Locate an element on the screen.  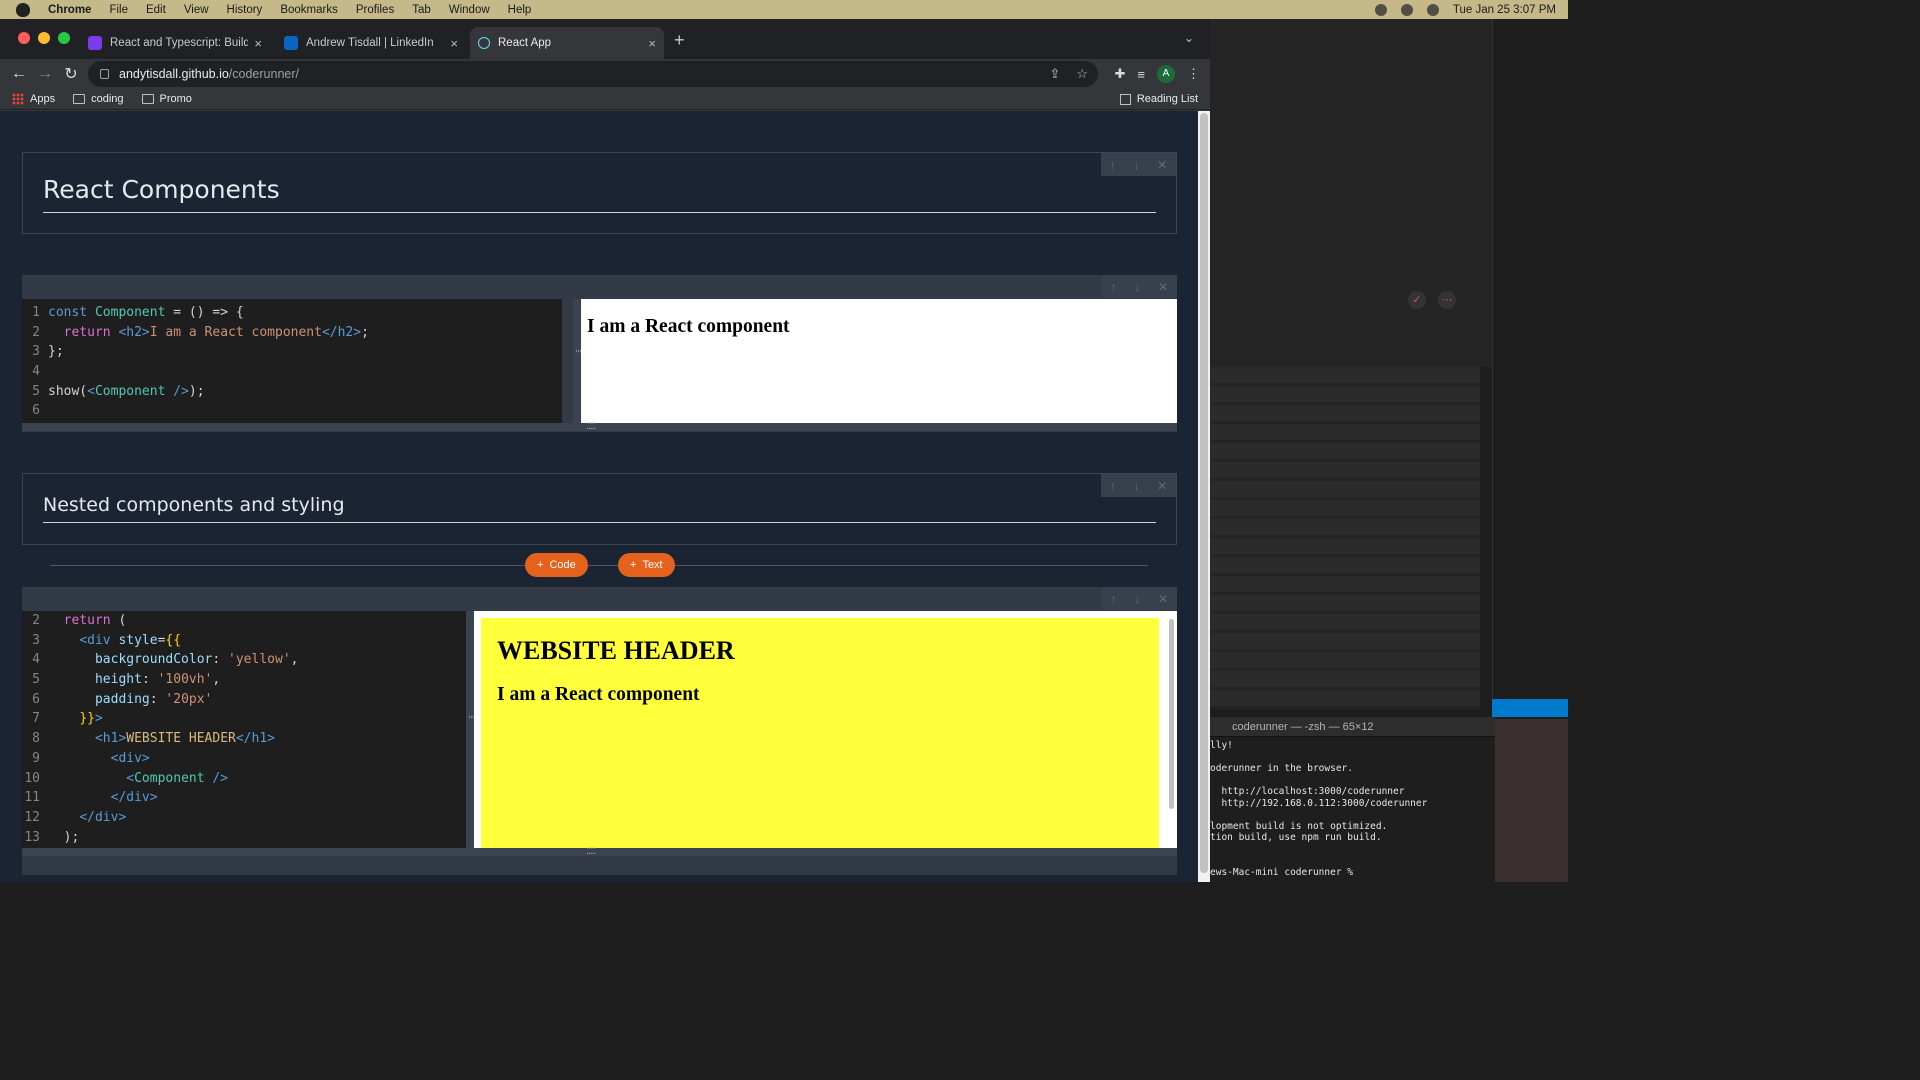
minimap is located at coordinates (1530, 364).